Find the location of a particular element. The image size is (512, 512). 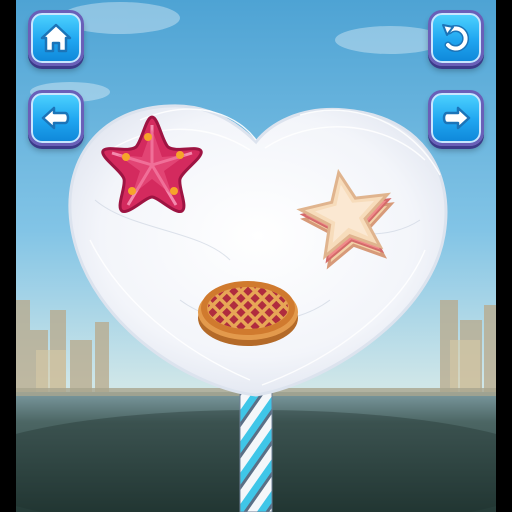

next-button is located at coordinates (456, 118).